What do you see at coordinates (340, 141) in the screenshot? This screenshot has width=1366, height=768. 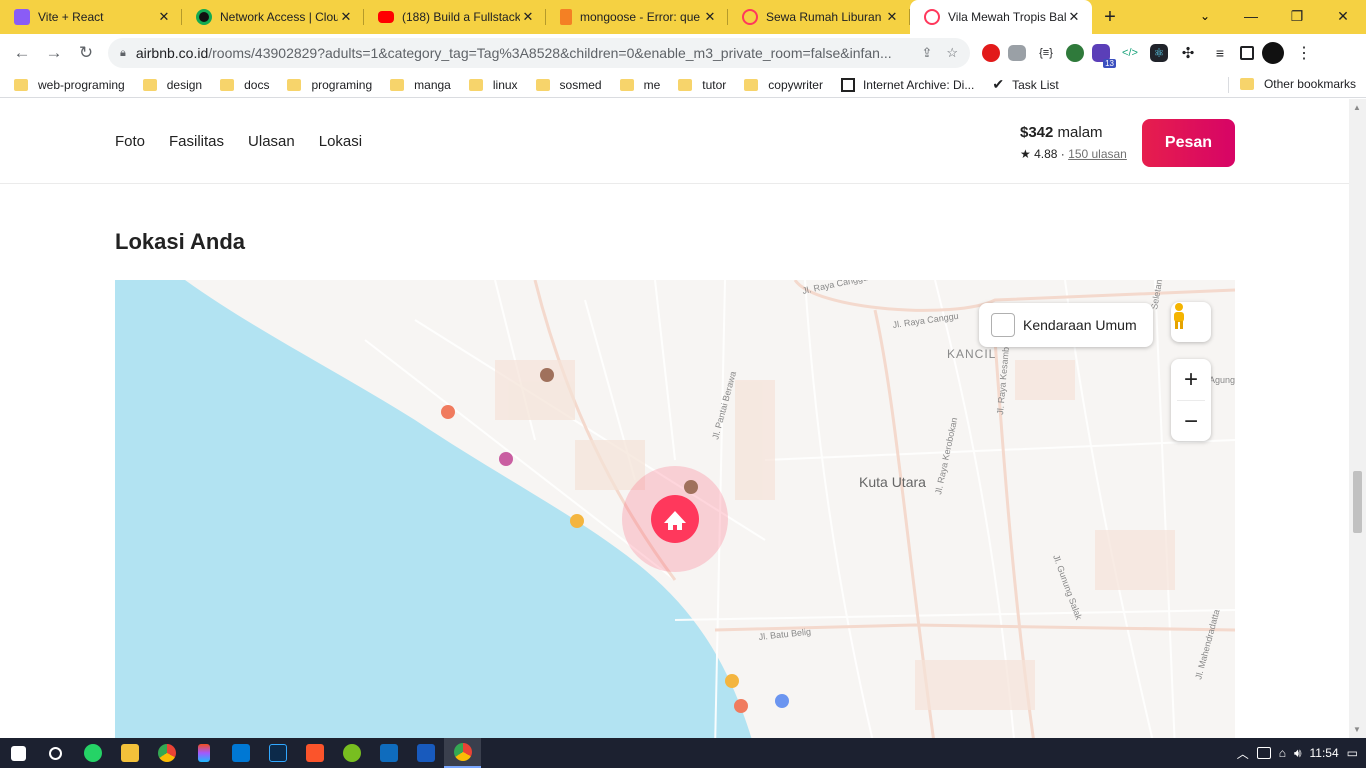 I see `link-lokasi: Lokasi` at bounding box center [340, 141].